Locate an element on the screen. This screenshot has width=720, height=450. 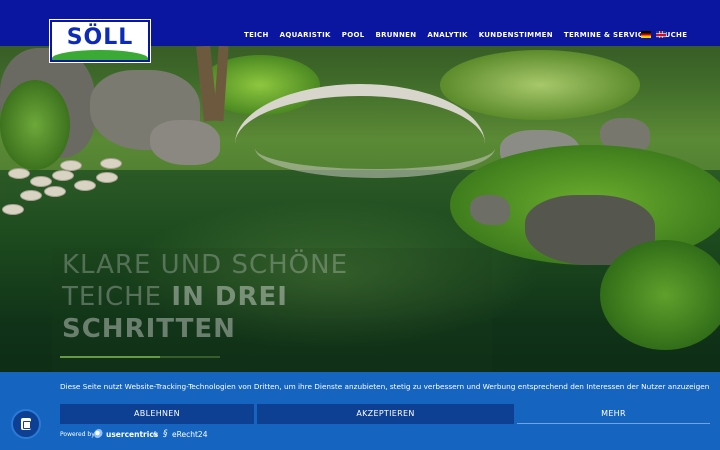
nav-item-termine-service: TERMINE & SERVICE is located at coordinates (606, 36).